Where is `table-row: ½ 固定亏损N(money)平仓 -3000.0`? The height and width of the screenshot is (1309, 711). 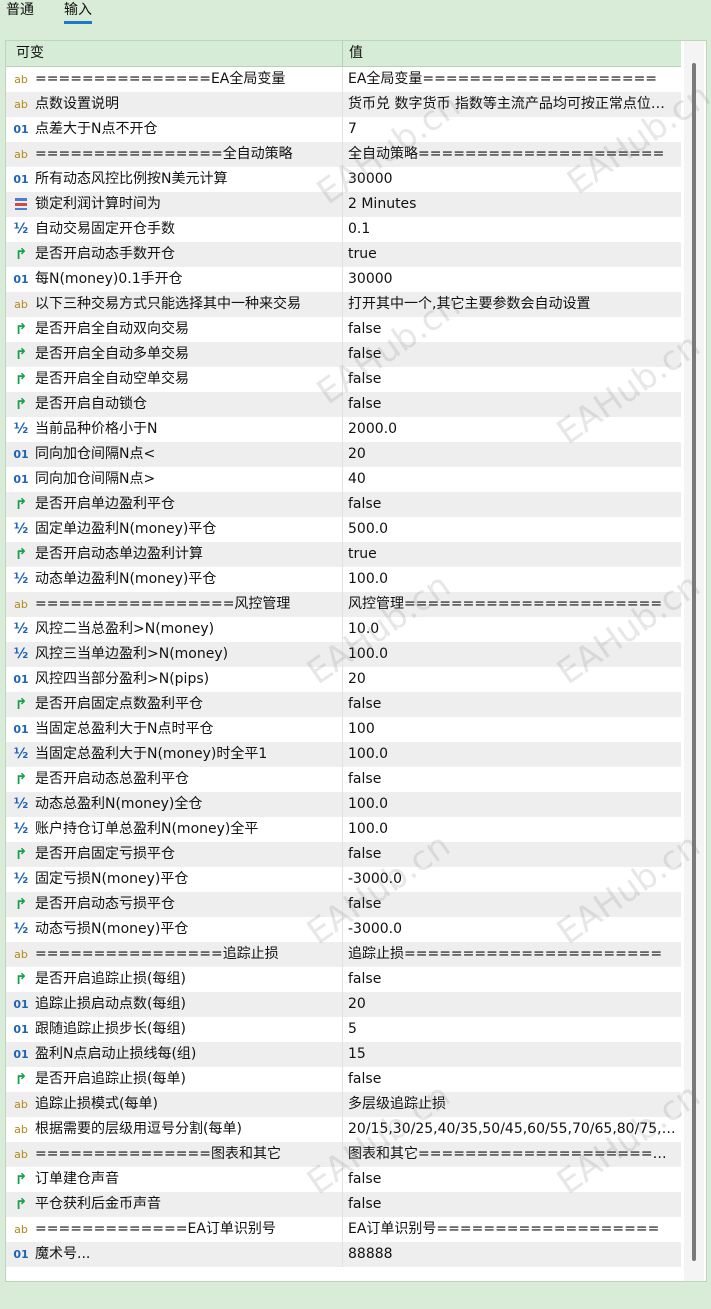
table-row: ½ 固定亏损N(money)平仓 -3000.0 is located at coordinates (343, 879).